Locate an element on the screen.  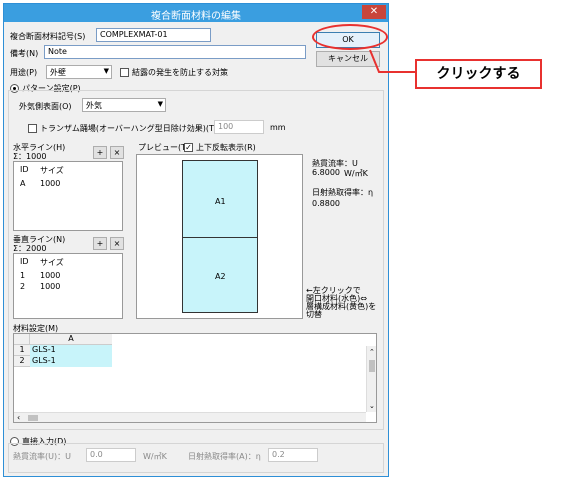
solar-label: 日射熱取得率：η is located at coordinates (343, 192).